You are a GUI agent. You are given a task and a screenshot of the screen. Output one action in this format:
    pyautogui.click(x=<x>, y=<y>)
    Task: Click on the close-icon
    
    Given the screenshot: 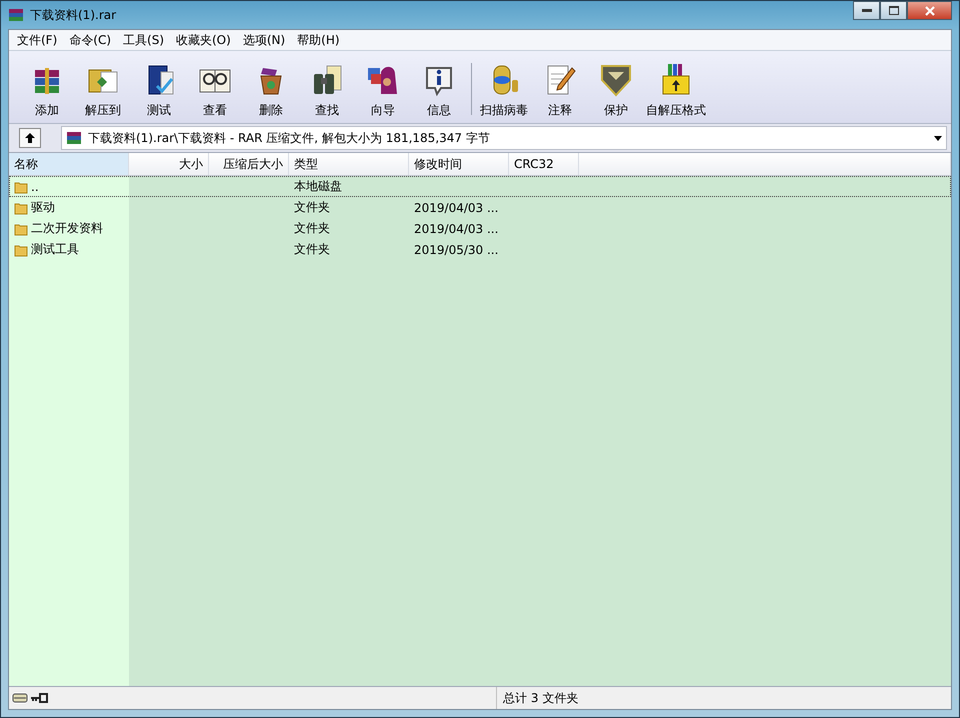 What is the action you would take?
    pyautogui.click(x=929, y=11)
    